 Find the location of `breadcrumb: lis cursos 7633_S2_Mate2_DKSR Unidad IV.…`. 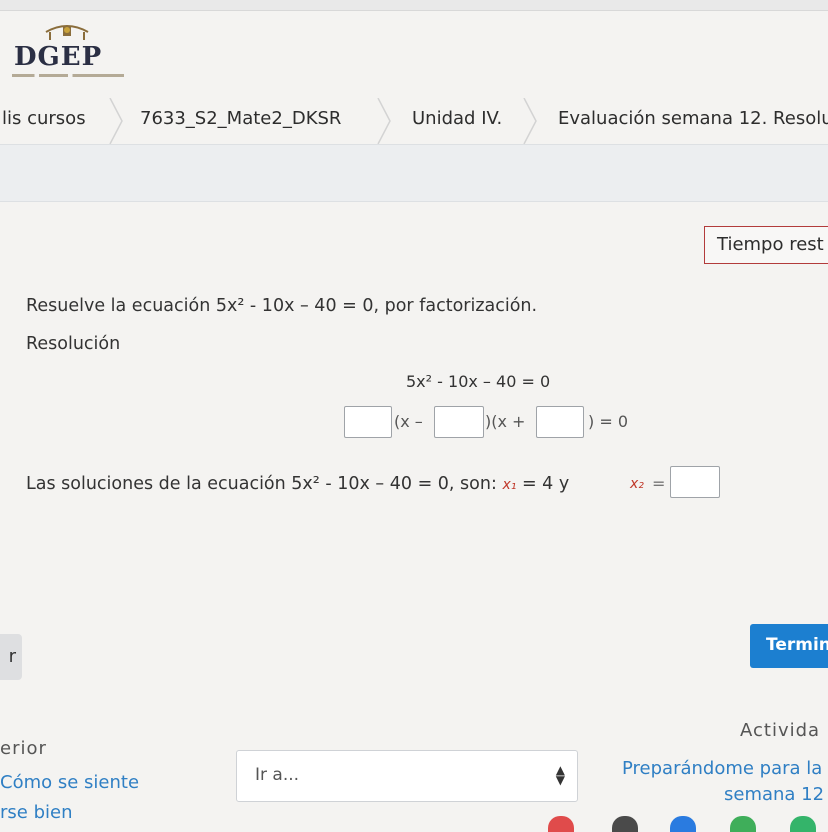

breadcrumb: lis cursos 7633_S2_Mate2_DKSR Unidad IV.… is located at coordinates (414, 121).